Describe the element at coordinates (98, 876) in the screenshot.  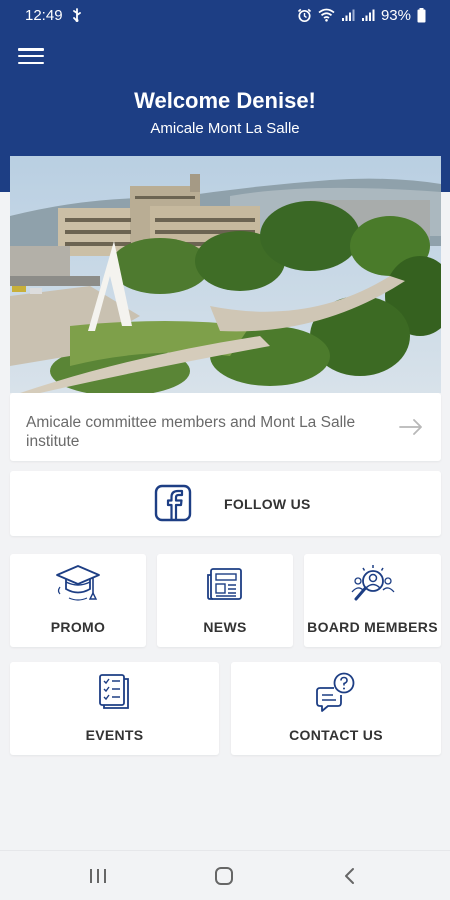
I see `recents-icon` at that location.